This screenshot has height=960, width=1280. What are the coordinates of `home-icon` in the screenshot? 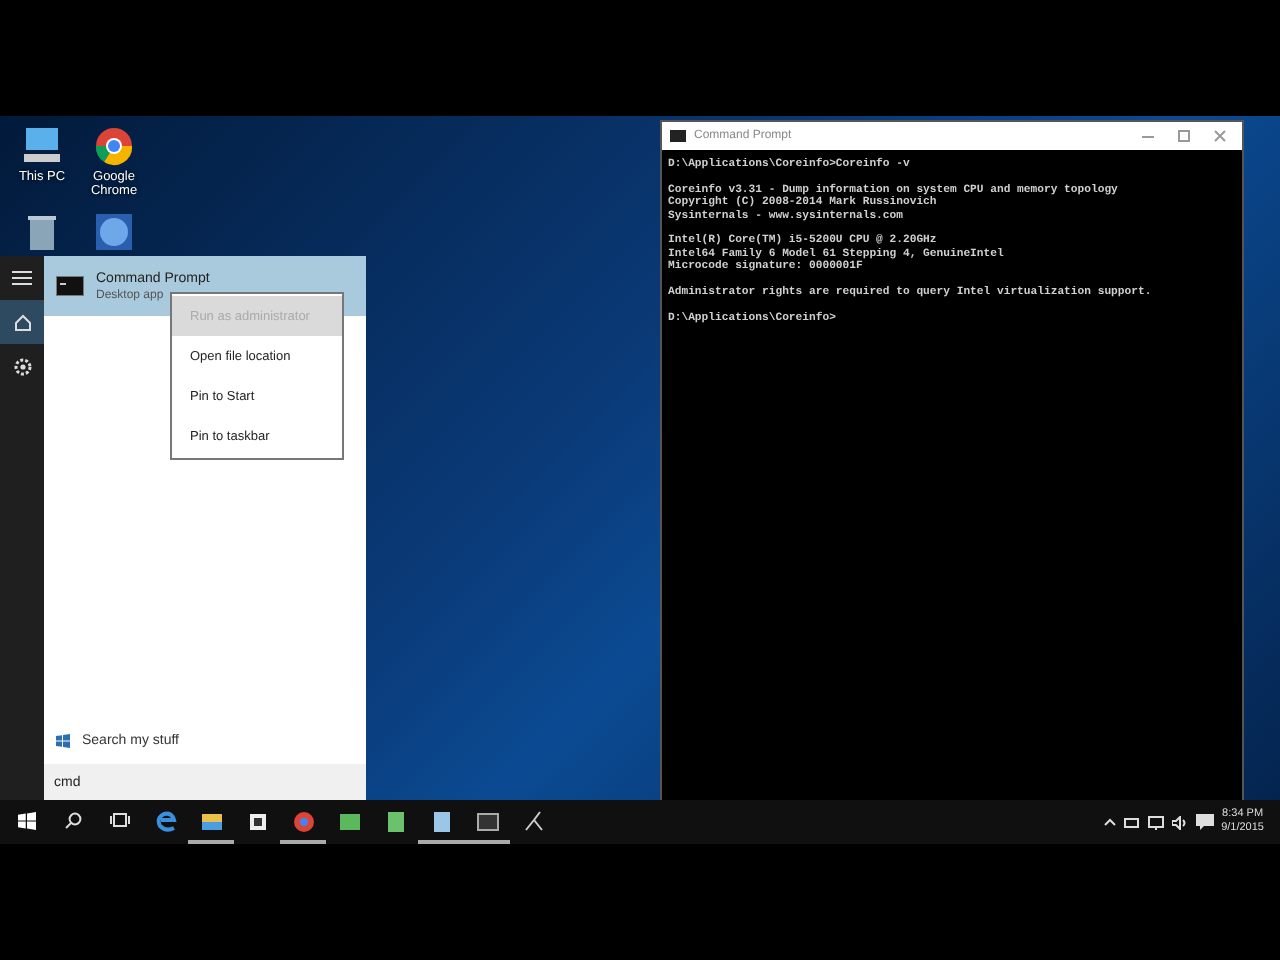 It's located at (22, 322).